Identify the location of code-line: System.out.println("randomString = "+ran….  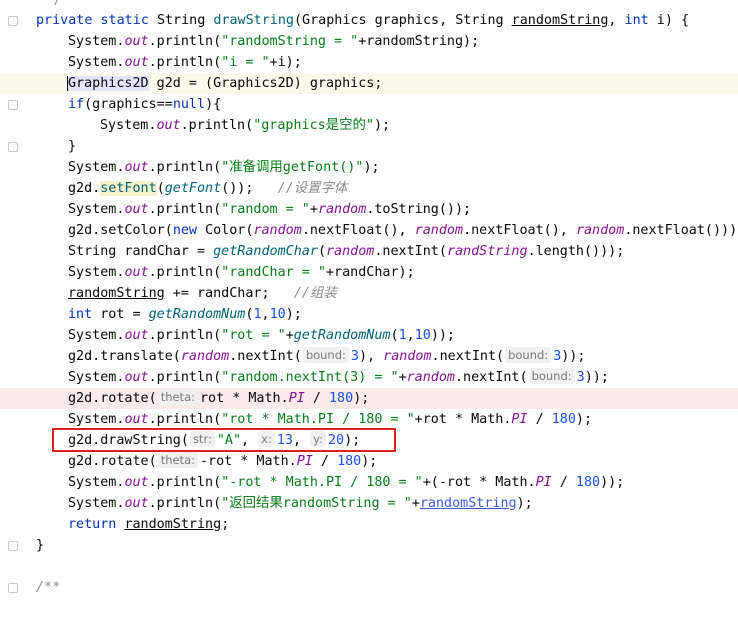
(369, 41).